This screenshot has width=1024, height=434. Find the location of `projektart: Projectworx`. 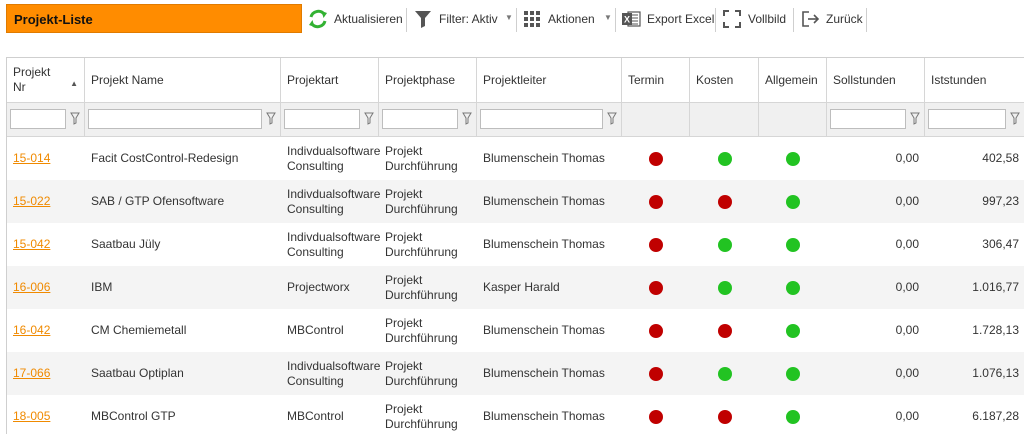

projektart: Projectworx is located at coordinates (330, 287).